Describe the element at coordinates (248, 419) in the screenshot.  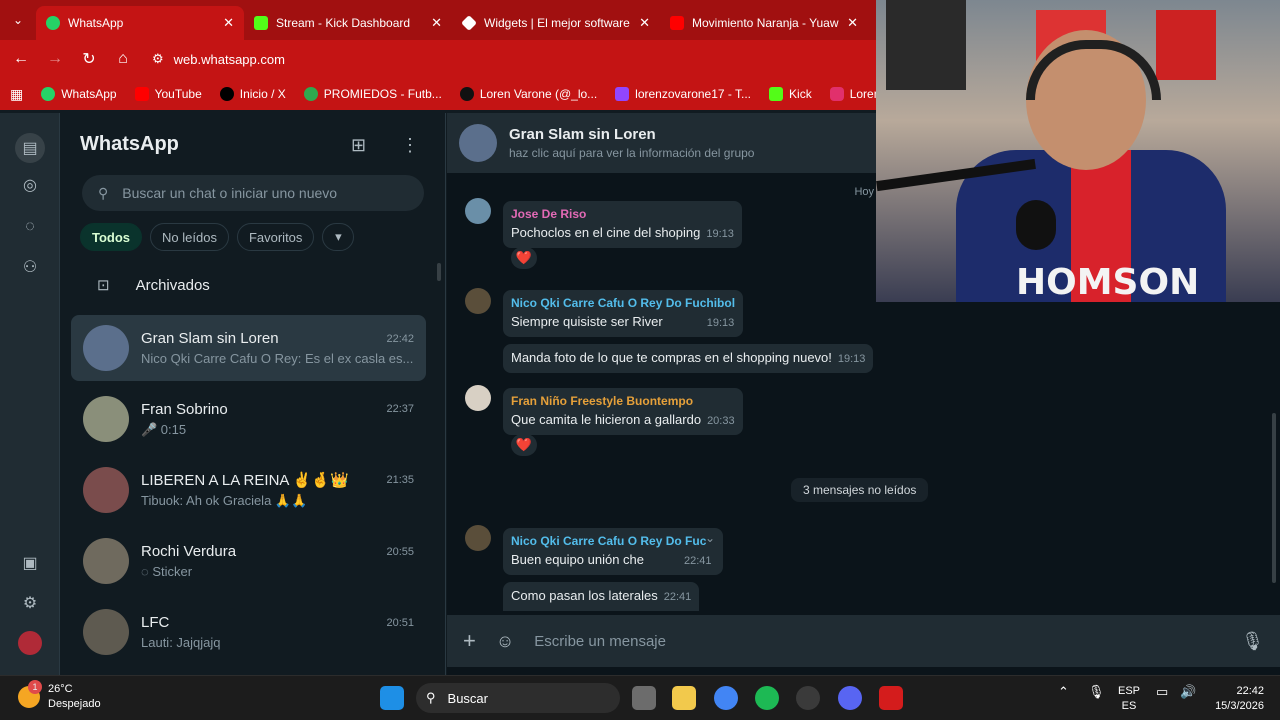
I see `chat-item: Fran Sobrino 22:37 🎤 0:15` at that location.